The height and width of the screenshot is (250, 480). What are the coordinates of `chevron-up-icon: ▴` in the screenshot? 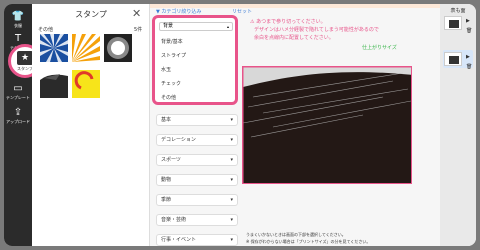 It's located at (227, 26).